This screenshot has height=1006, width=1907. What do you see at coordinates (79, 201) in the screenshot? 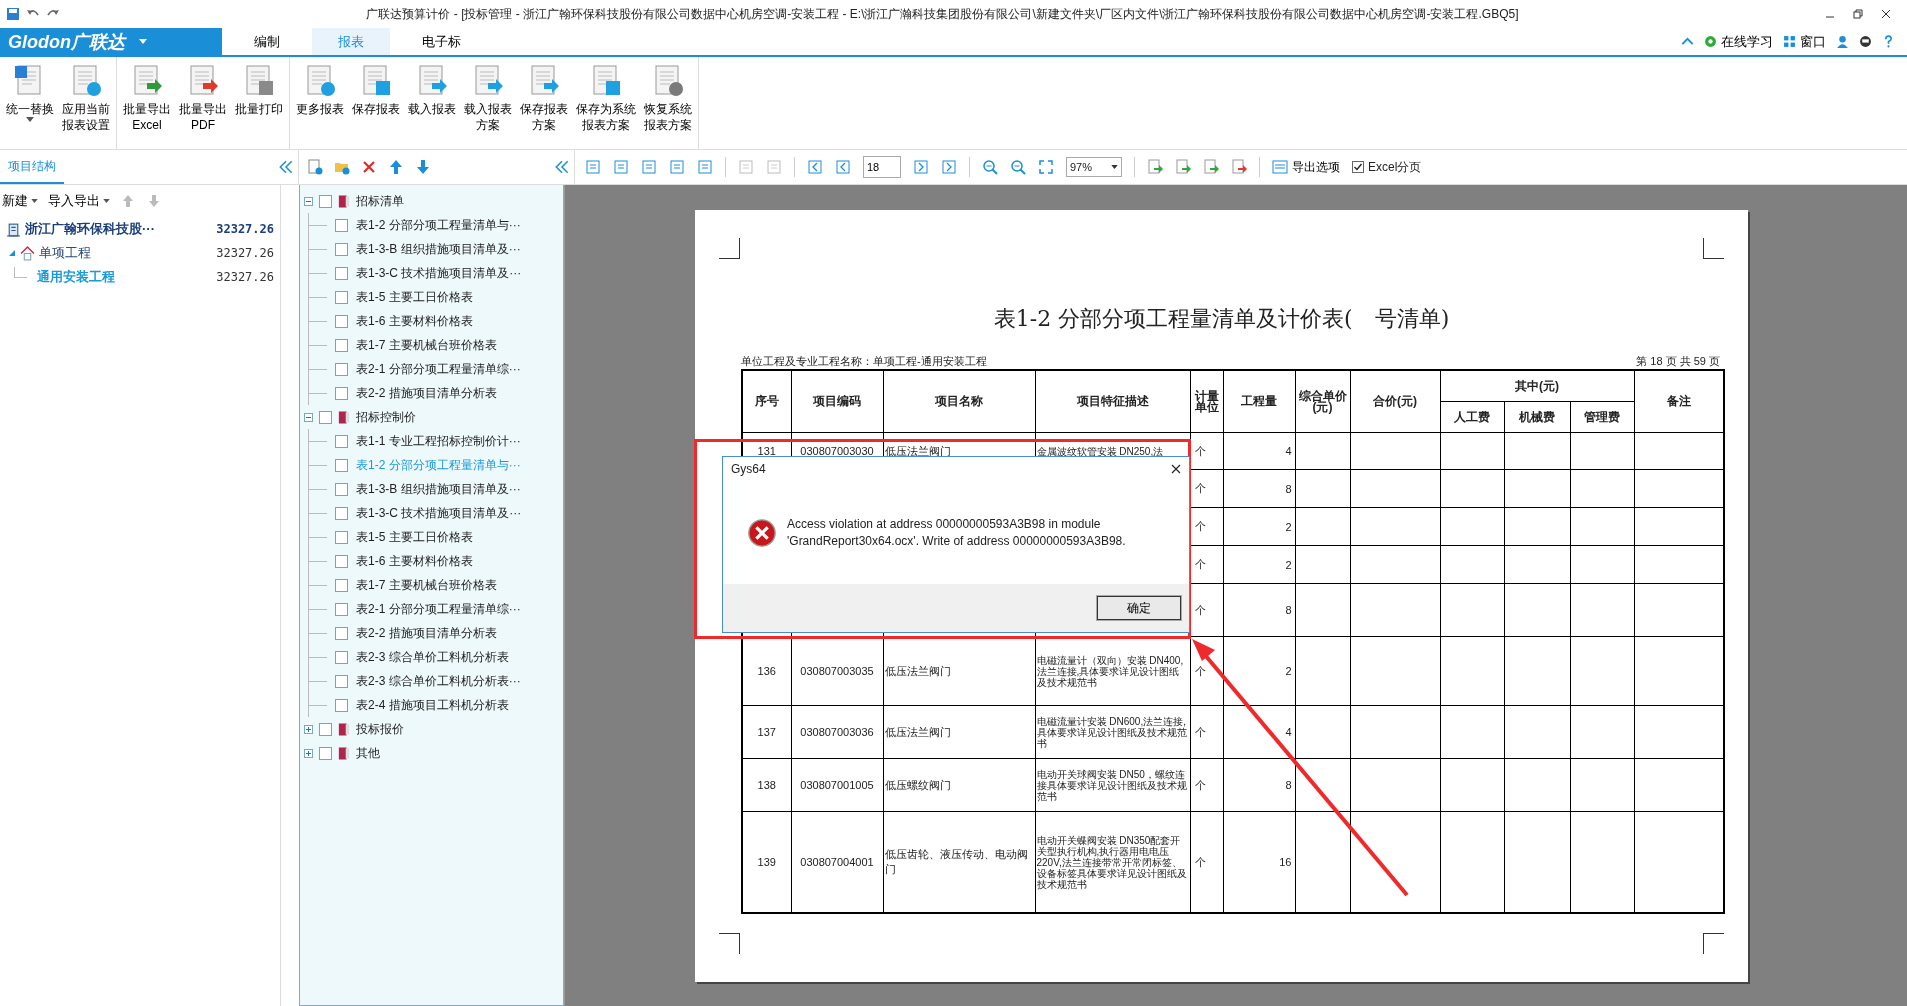
I see `import-export-button: 导入导出` at bounding box center [79, 201].